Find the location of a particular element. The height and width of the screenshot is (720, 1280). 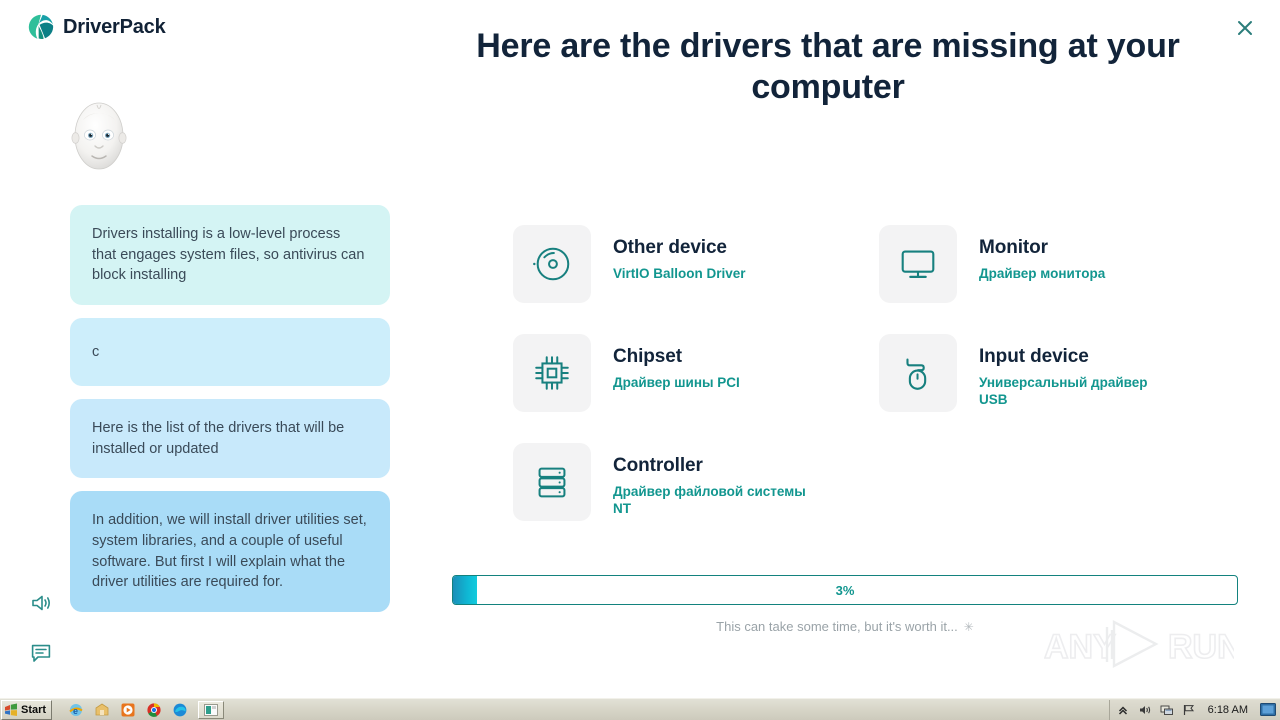

driver-item: Monitor Драйвер монитора is located at coordinates (1049, 264).